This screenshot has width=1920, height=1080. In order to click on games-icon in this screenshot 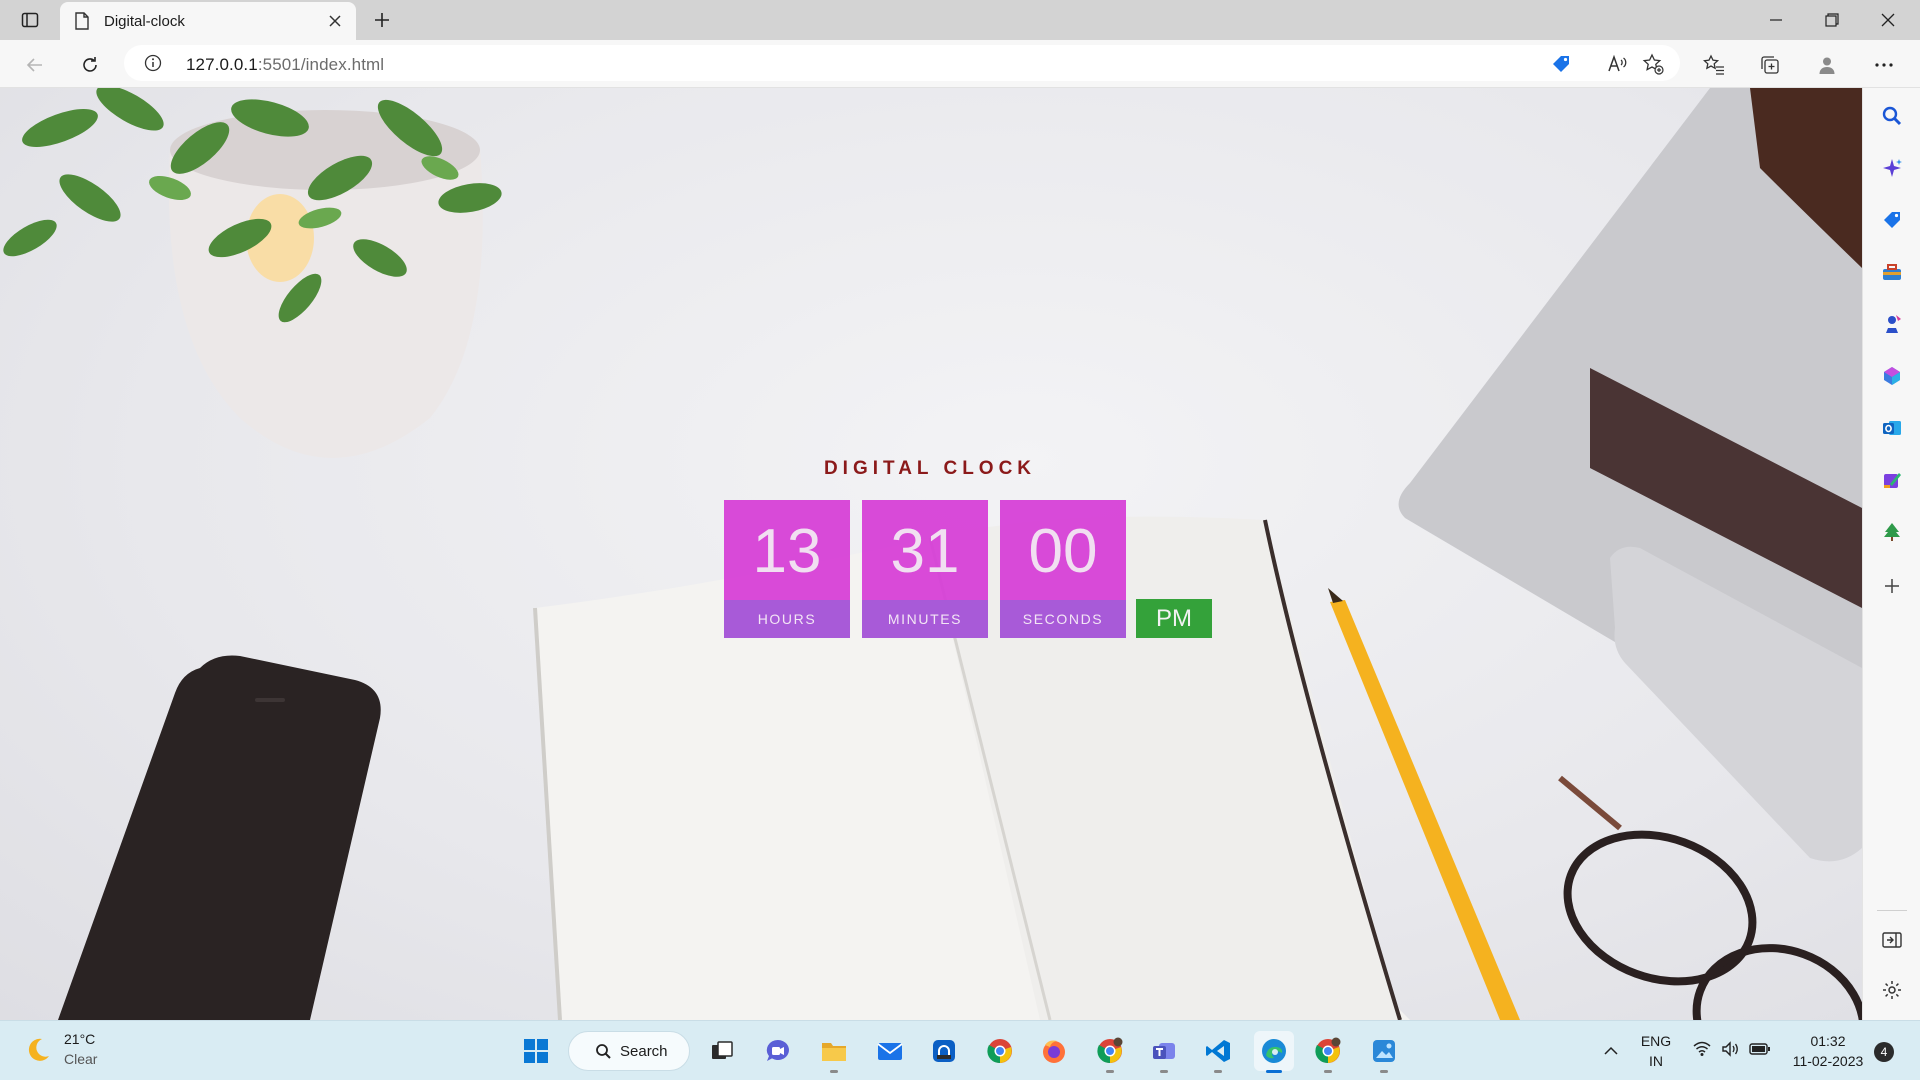, I will do `click(1892, 324)`.